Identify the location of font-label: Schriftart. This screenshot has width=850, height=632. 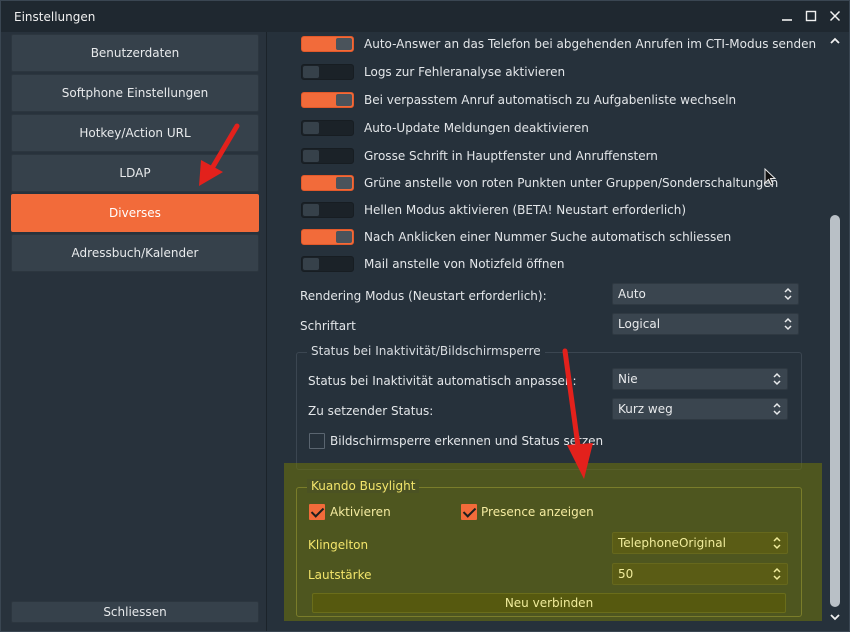
(328, 326).